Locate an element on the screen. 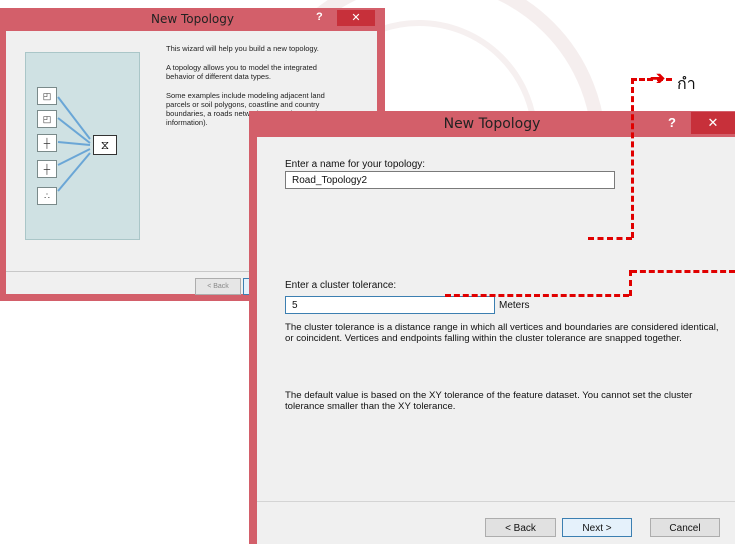 Image resolution: width=735 pixels, height=544 pixels. topology-node-icon: ⧖ is located at coordinates (105, 145).